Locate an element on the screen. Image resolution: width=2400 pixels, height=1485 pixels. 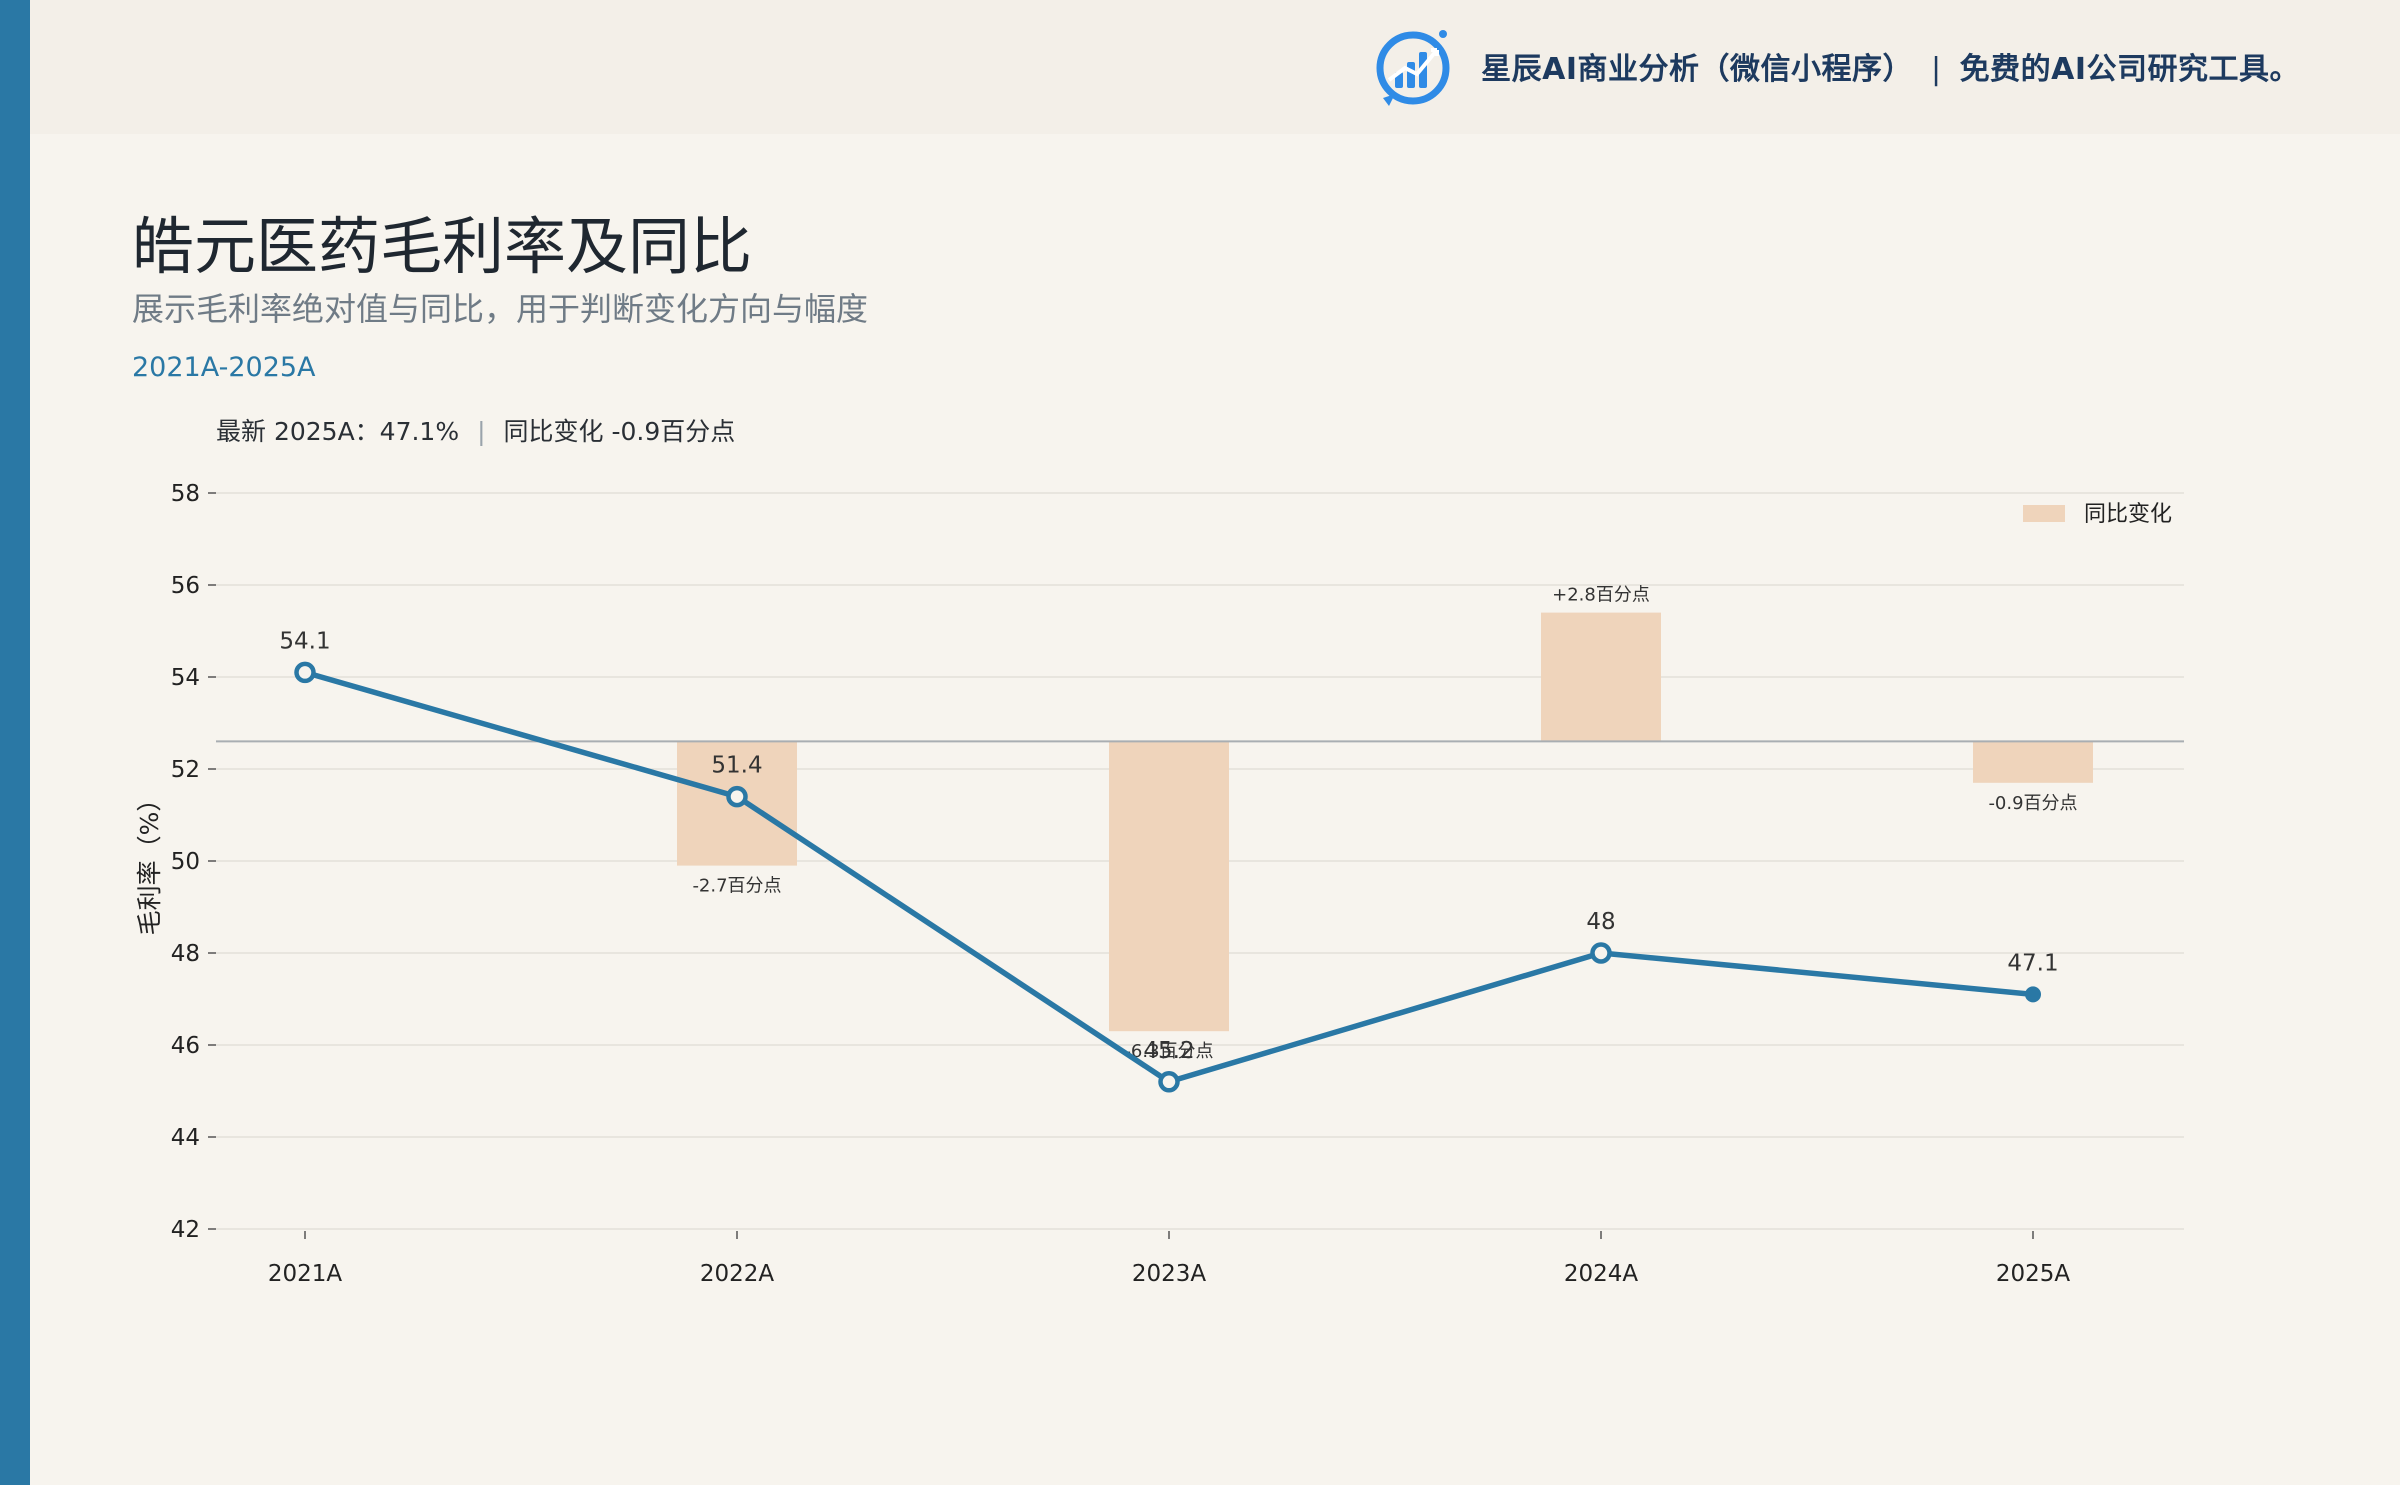
y-tick-label: 50 is located at coordinates (185, 862).